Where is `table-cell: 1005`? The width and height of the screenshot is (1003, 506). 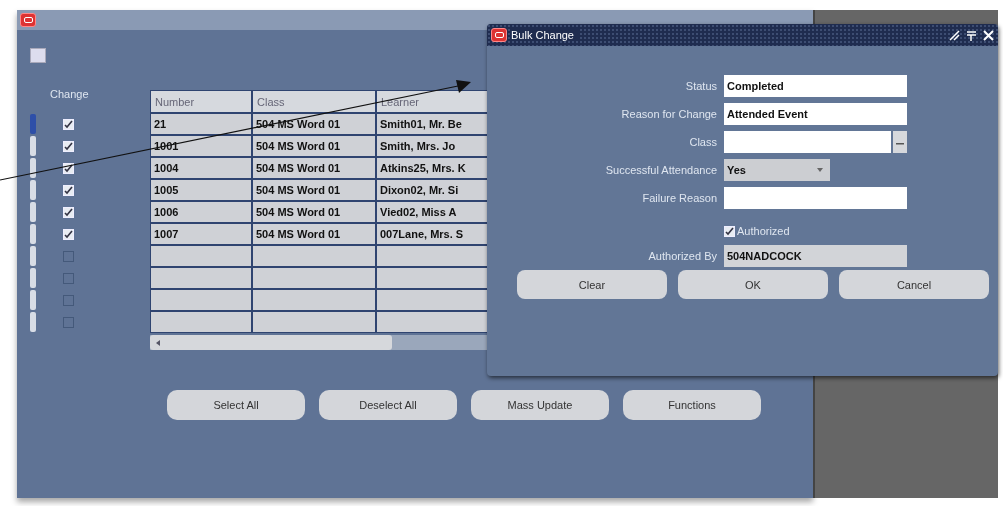
table-cell: 1005 is located at coordinates (201, 190).